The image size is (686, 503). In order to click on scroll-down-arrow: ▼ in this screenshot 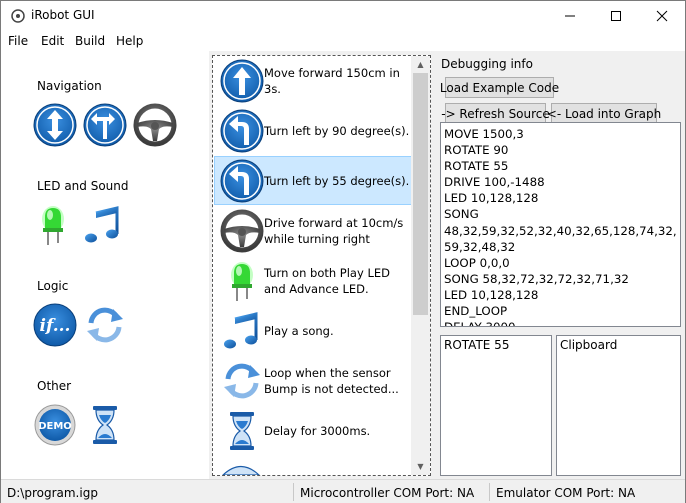, I will do `click(420, 466)`.